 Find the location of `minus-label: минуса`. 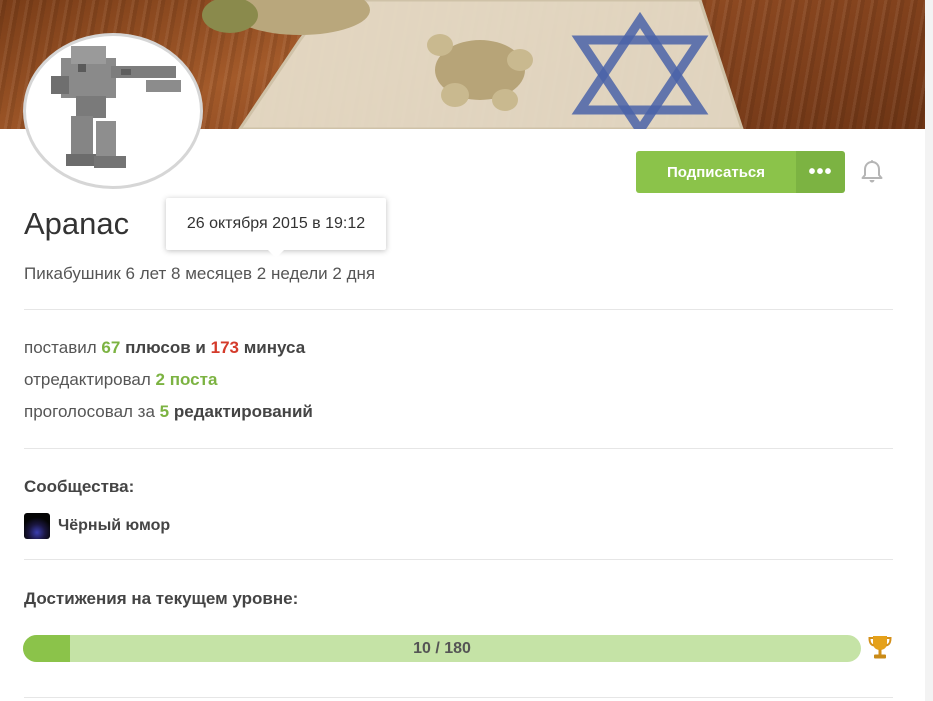

minus-label: минуса is located at coordinates (274, 347).